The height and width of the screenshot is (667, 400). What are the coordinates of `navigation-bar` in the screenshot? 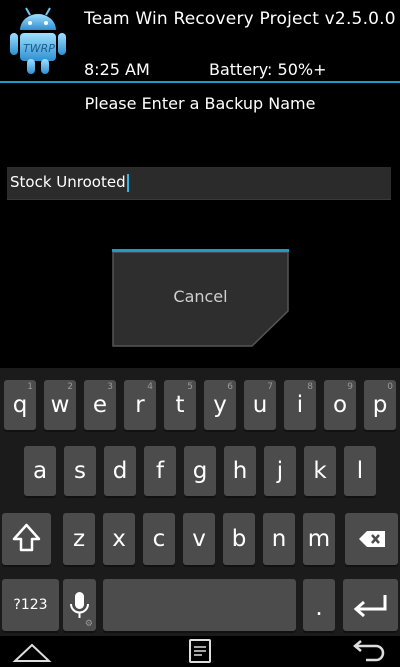 It's located at (200, 651).